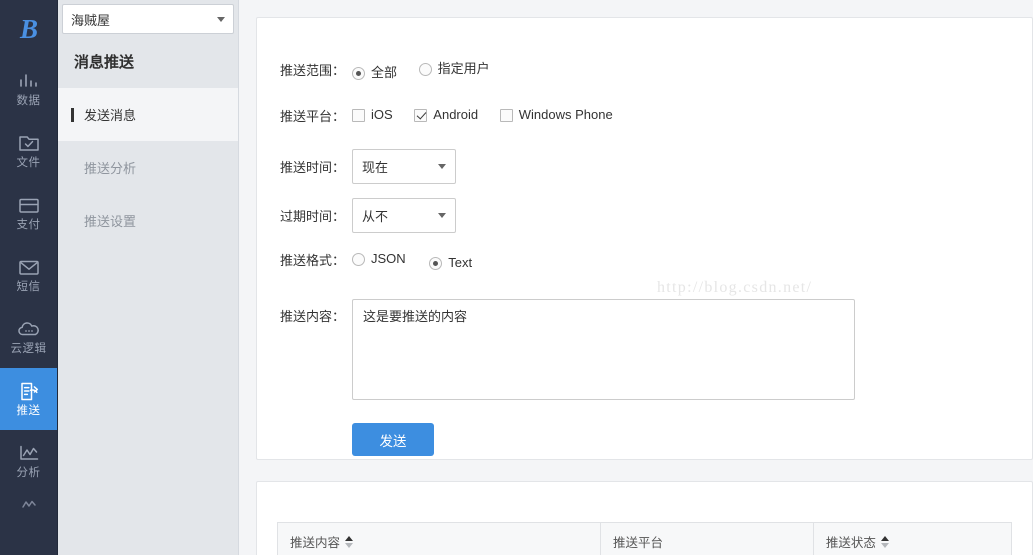  What do you see at coordinates (850, 543) in the screenshot?
I see `table-col-label: 推送状态` at bounding box center [850, 543].